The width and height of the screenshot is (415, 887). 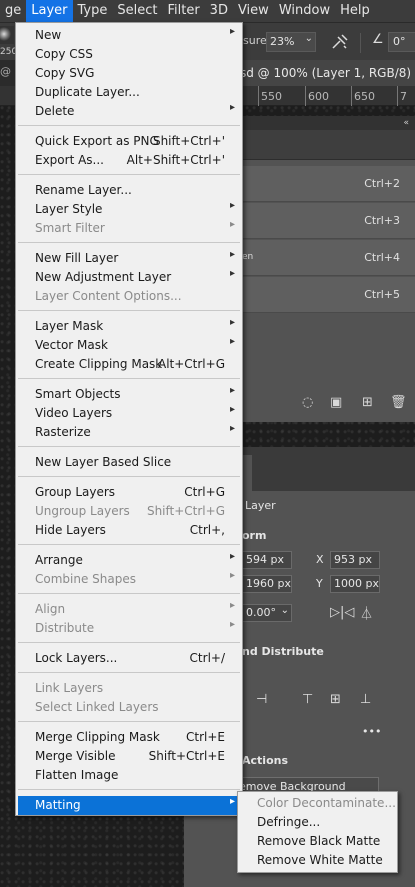 I want to click on menu-item-label: New Fill Layer, so click(x=77, y=258).